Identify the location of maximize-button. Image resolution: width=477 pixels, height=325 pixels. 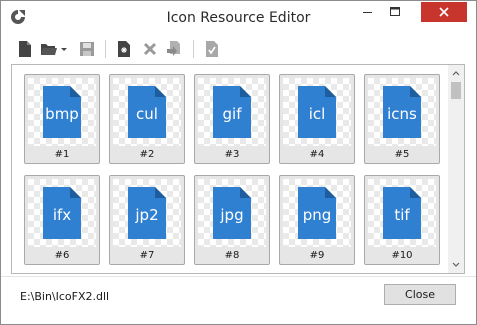
(395, 12).